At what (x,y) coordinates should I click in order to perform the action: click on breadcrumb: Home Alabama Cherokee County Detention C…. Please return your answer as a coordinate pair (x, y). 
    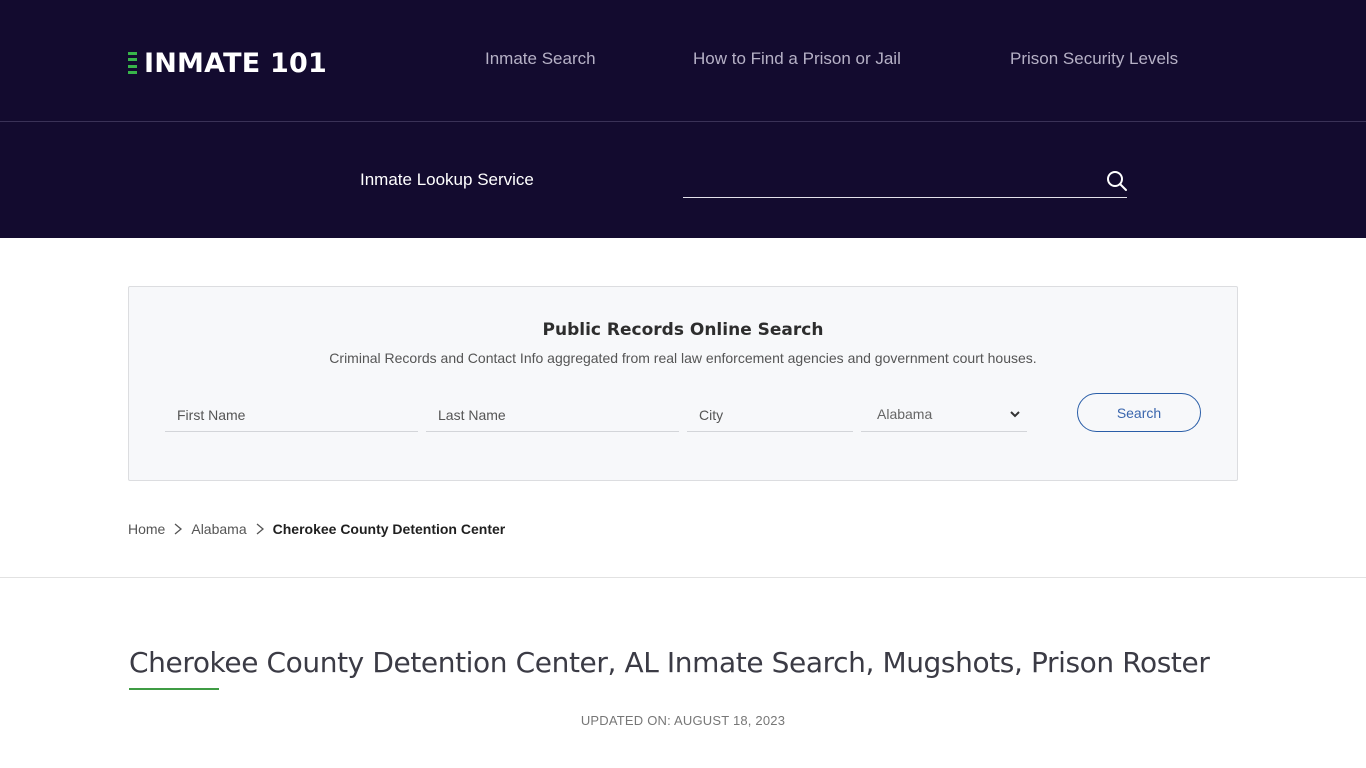
    Looking at the image, I should click on (316, 529).